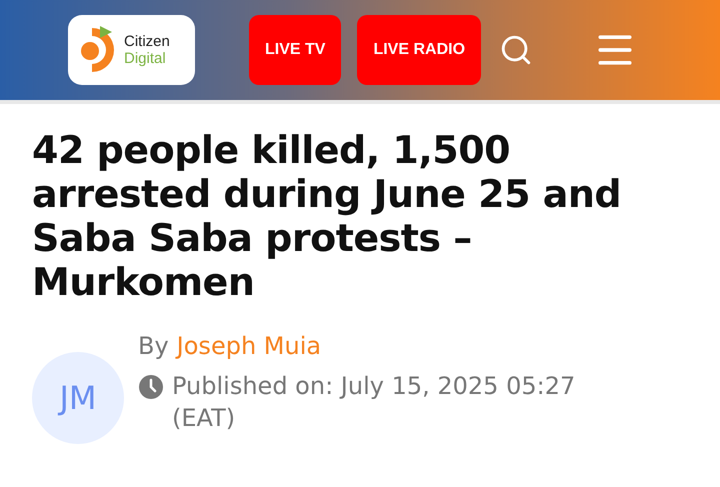 The width and height of the screenshot is (720, 487). What do you see at coordinates (153, 346) in the screenshot?
I see `byline-label: By` at bounding box center [153, 346].